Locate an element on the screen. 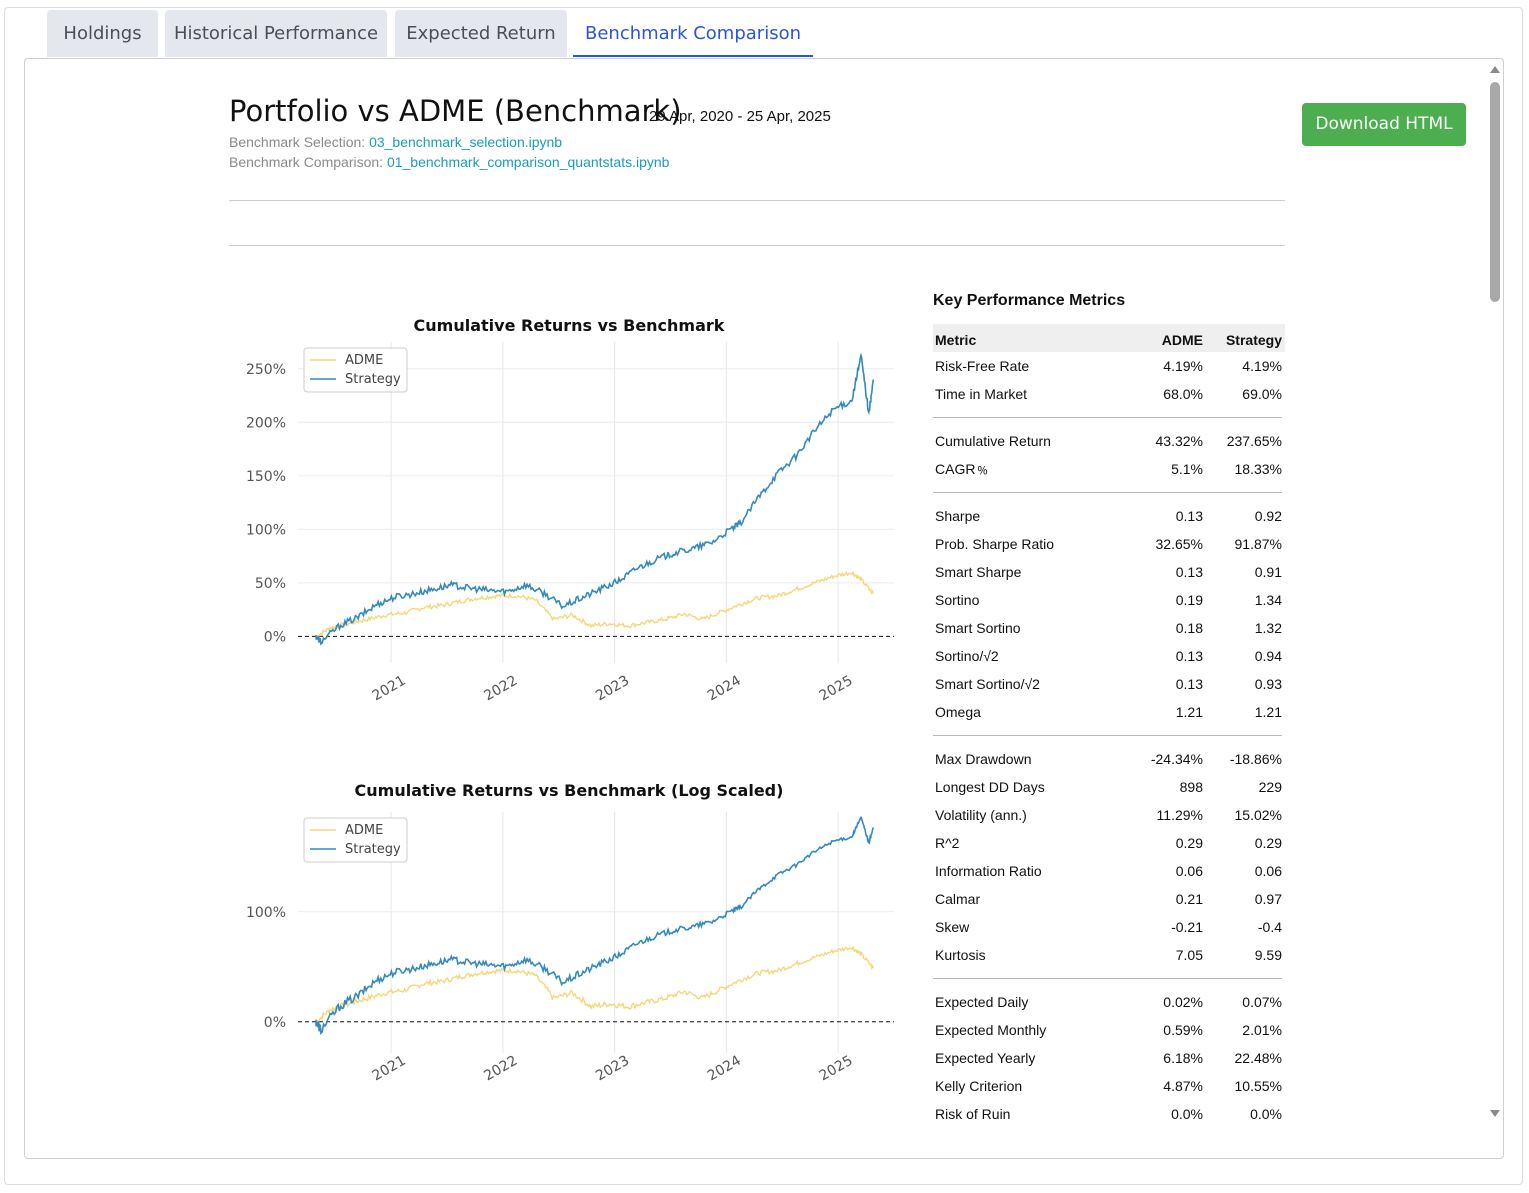  x-tick-label: 2022 is located at coordinates (500, 689).